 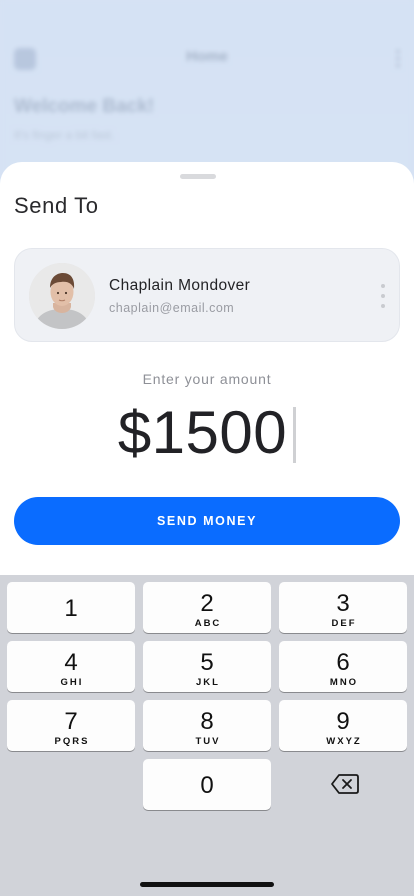 I want to click on key-8: 8 TUV, so click(x=207, y=725).